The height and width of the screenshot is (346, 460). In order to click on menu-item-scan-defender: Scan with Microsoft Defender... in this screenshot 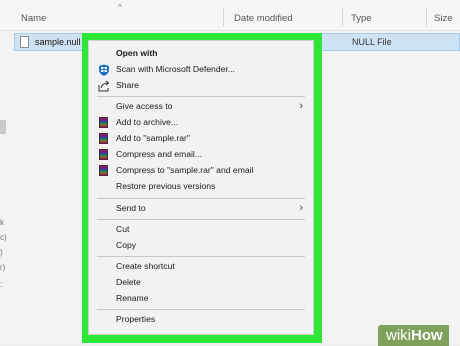, I will do `click(201, 69)`.